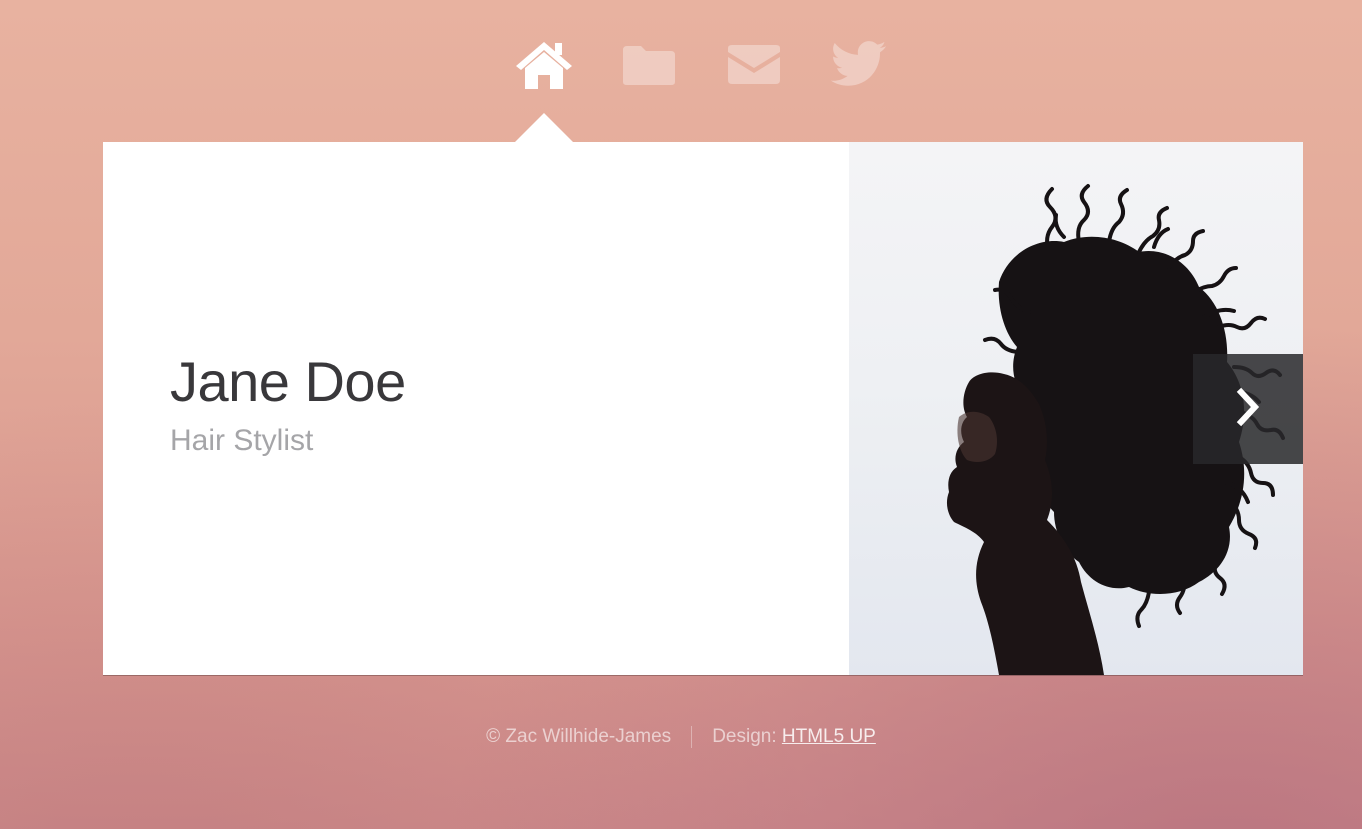 This screenshot has width=1362, height=829. Describe the element at coordinates (242, 440) in the screenshot. I see `profile-role: Hair Stylist` at that location.